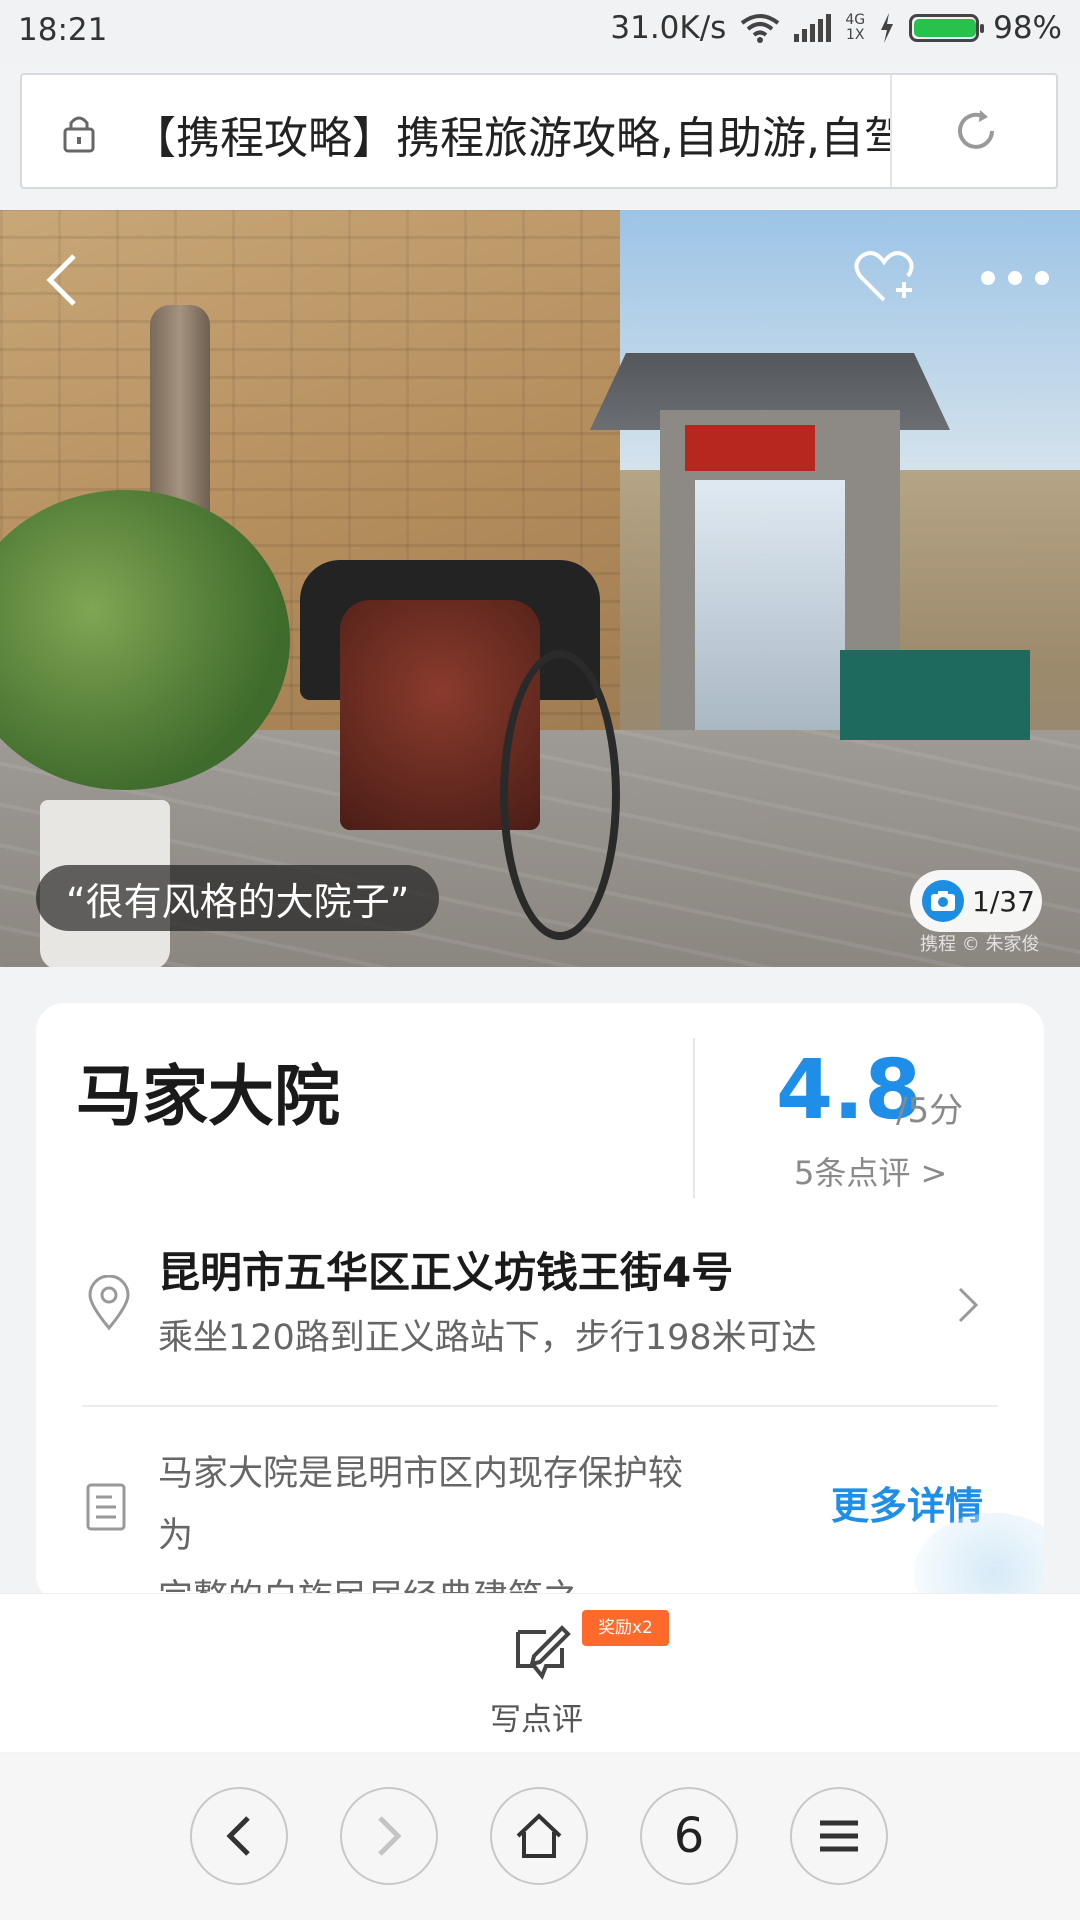  What do you see at coordinates (540, 31) in the screenshot?
I see `status-bar: 18:21 31.0K/s 4G 1X 98%` at bounding box center [540, 31].